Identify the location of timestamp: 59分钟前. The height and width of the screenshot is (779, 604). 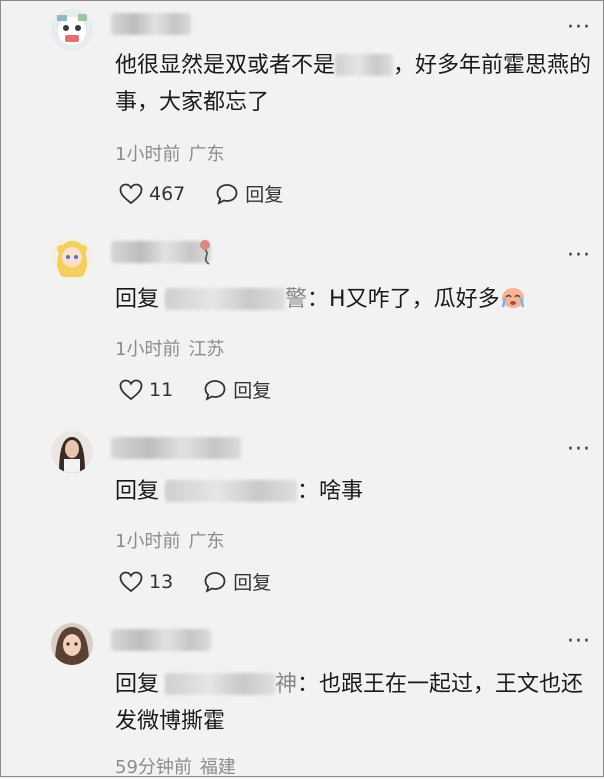
(153, 767).